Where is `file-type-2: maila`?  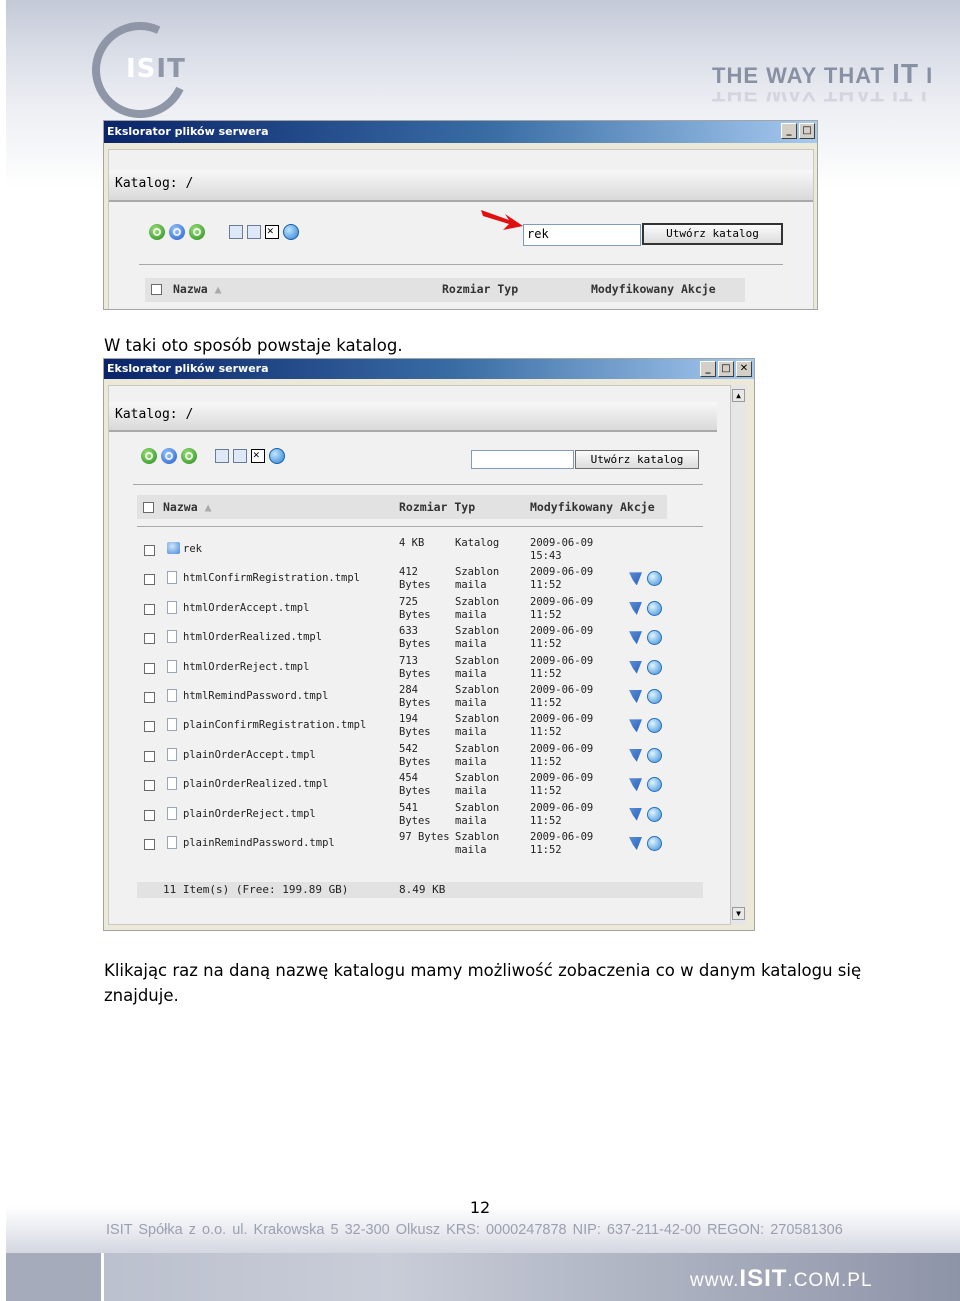 file-type-2: maila is located at coordinates (471, 850).